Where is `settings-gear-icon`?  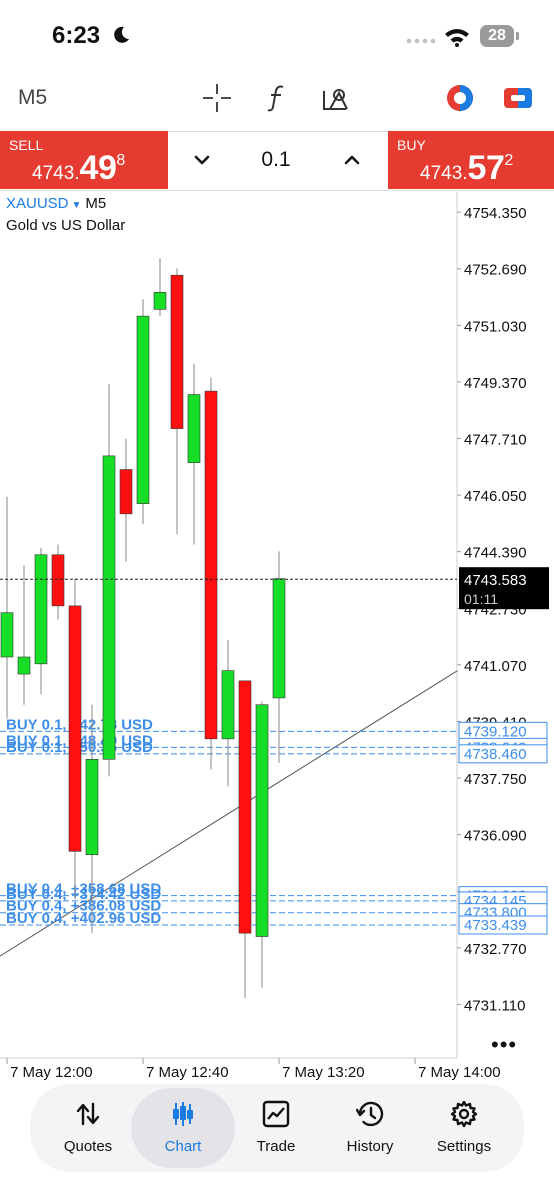
settings-gear-icon is located at coordinates (464, 1114).